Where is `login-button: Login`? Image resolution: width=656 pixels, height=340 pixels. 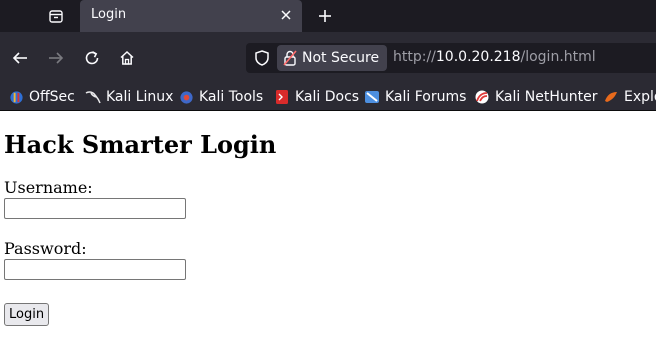
login-button: Login is located at coordinates (27, 314).